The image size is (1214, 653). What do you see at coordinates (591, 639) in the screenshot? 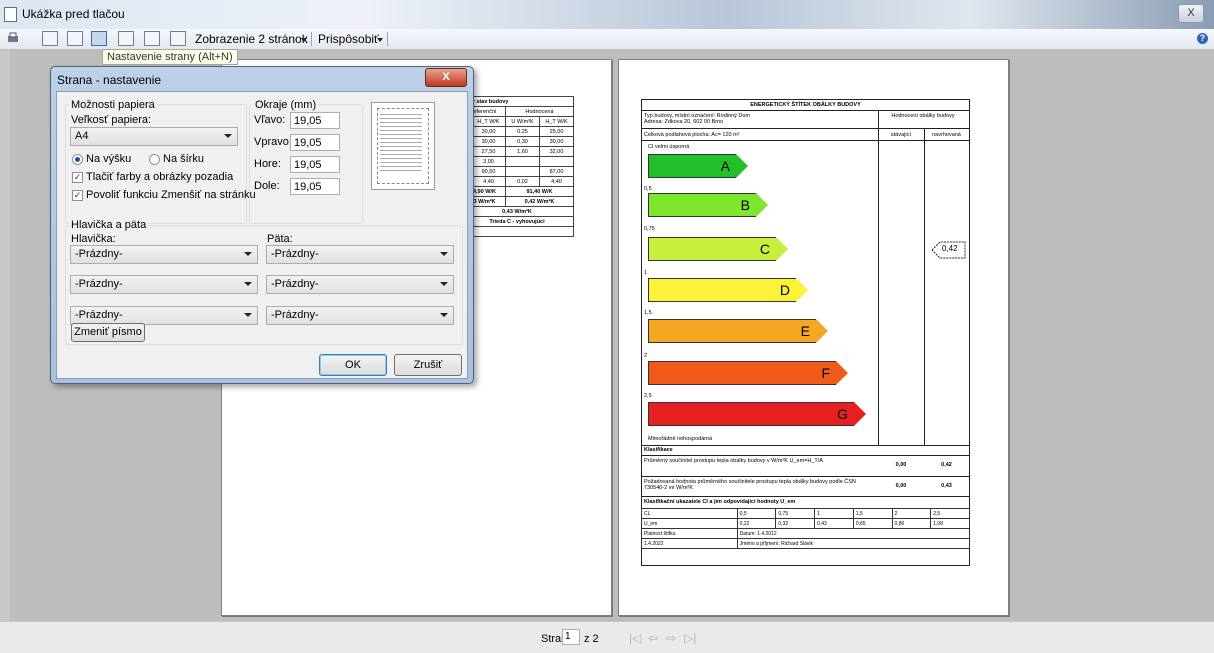
I see `page-total: z 2` at bounding box center [591, 639].